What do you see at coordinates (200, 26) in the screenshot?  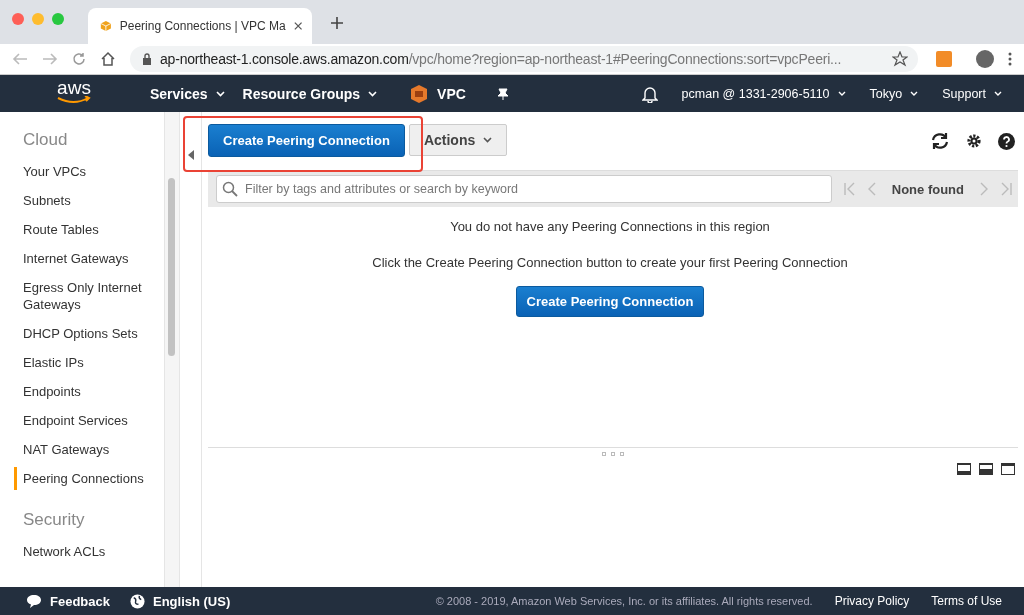 I see `browser-tab: Peering Connections | VPC Ma` at bounding box center [200, 26].